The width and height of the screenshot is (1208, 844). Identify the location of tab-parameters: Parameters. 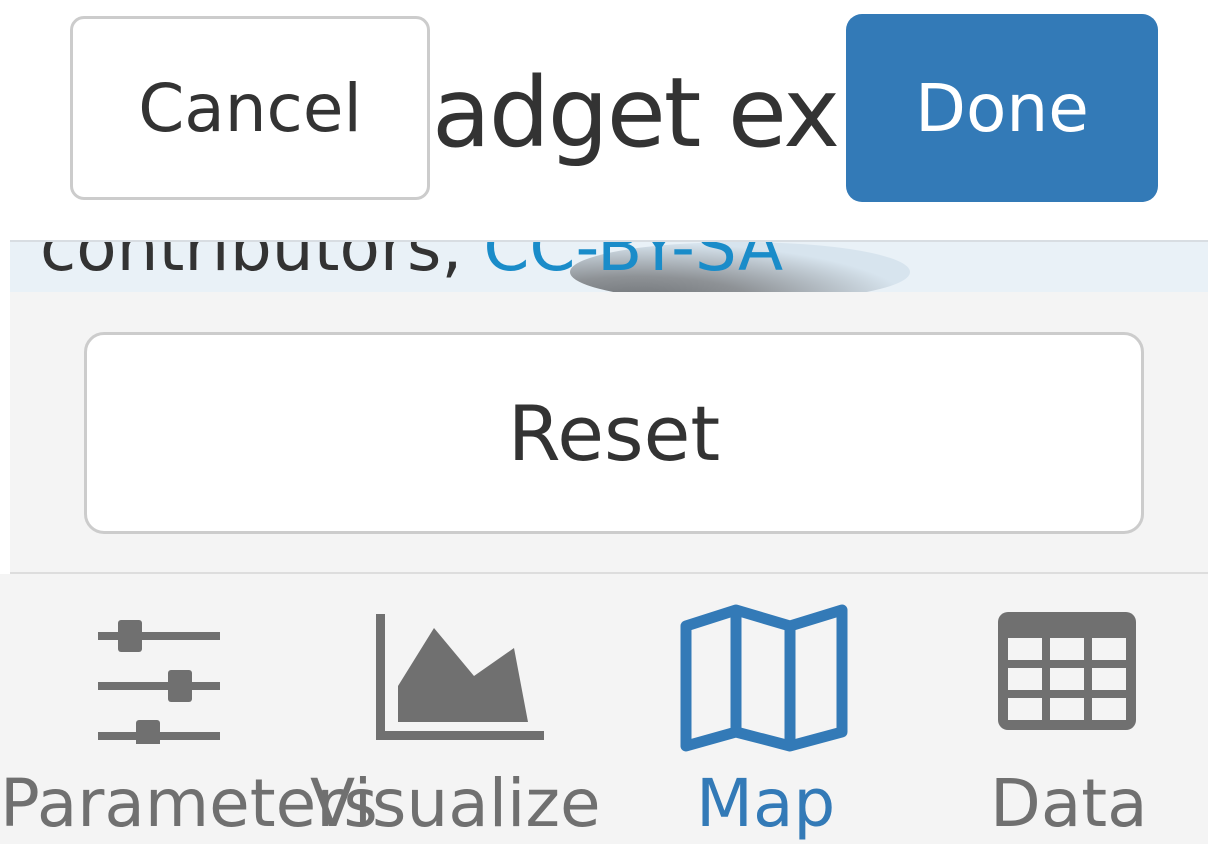
(189, 709).